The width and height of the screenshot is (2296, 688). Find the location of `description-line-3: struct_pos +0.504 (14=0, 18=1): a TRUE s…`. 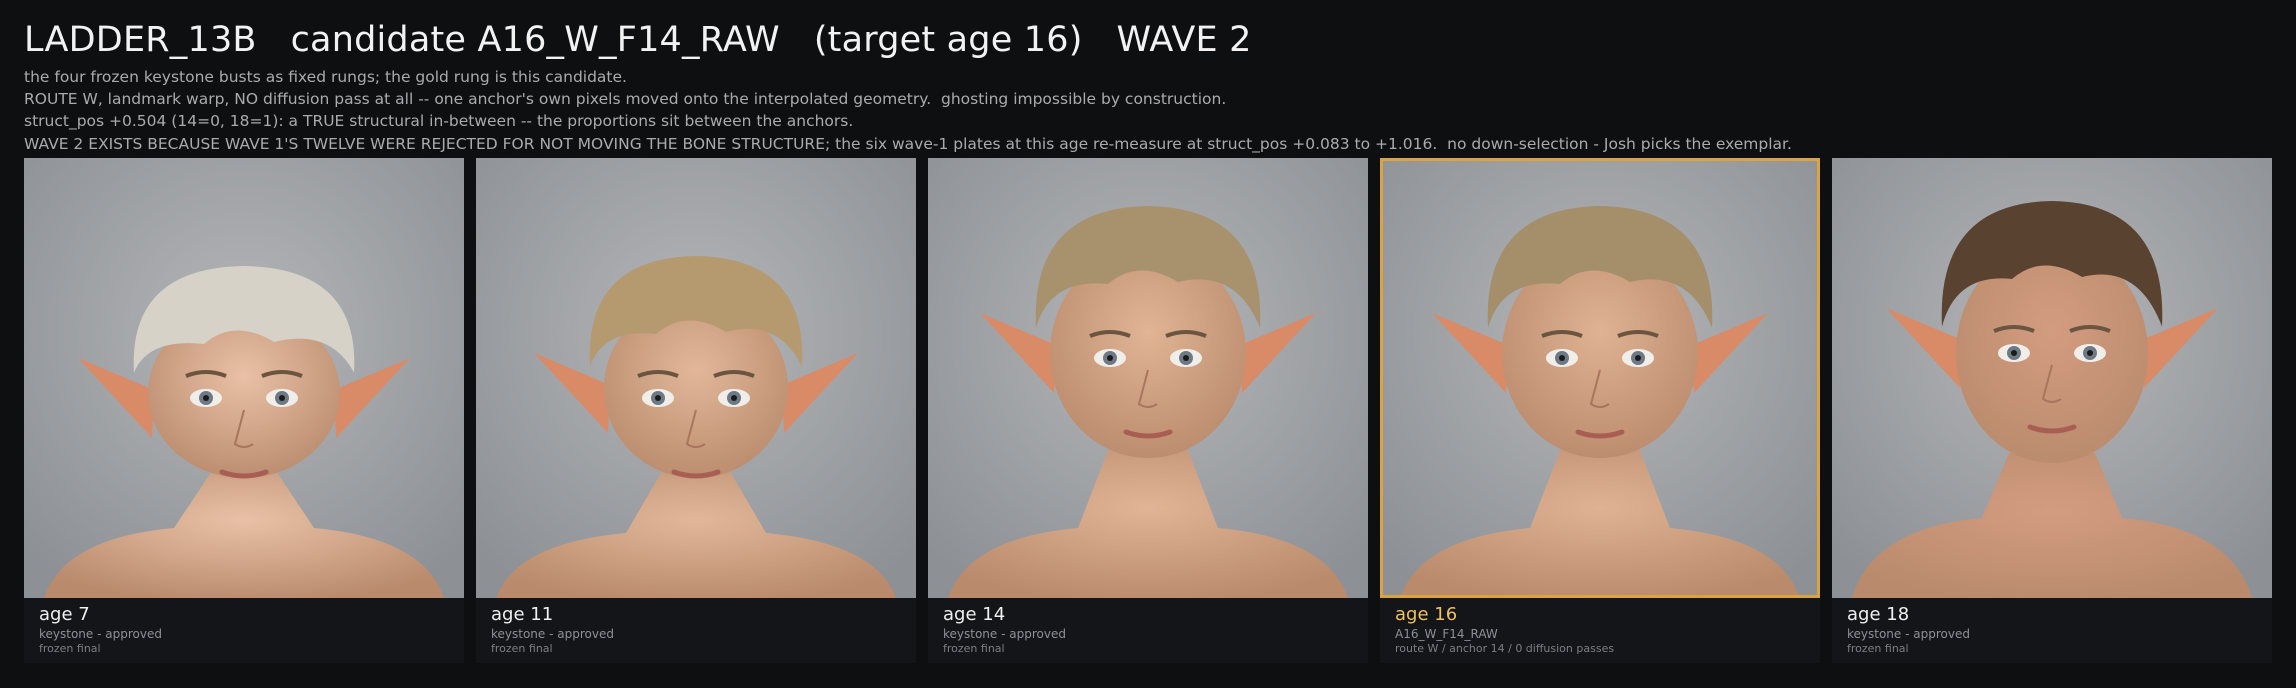

description-line-3: struct_pos +0.504 (14=0, 18=1): a TRUE s… is located at coordinates (439, 121).